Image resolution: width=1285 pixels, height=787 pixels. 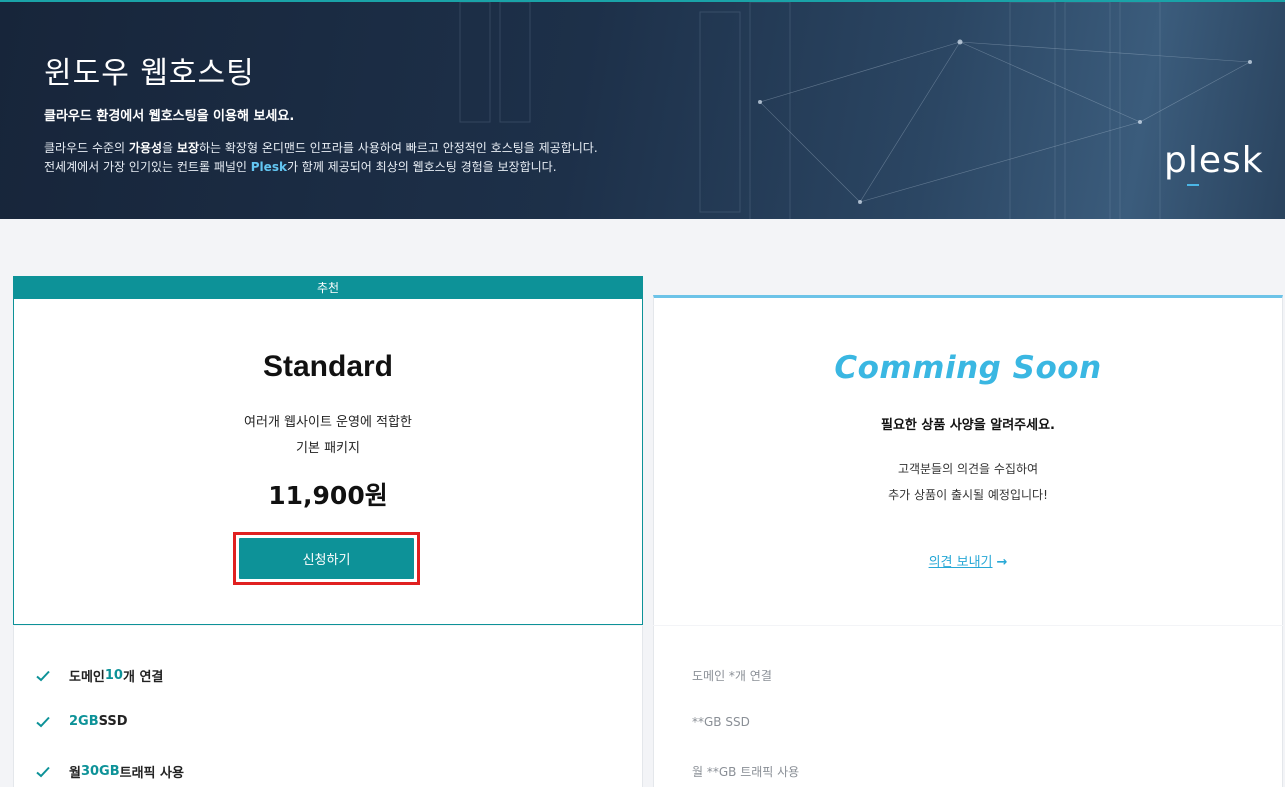 I want to click on feature-value: 10, so click(x=113, y=675).